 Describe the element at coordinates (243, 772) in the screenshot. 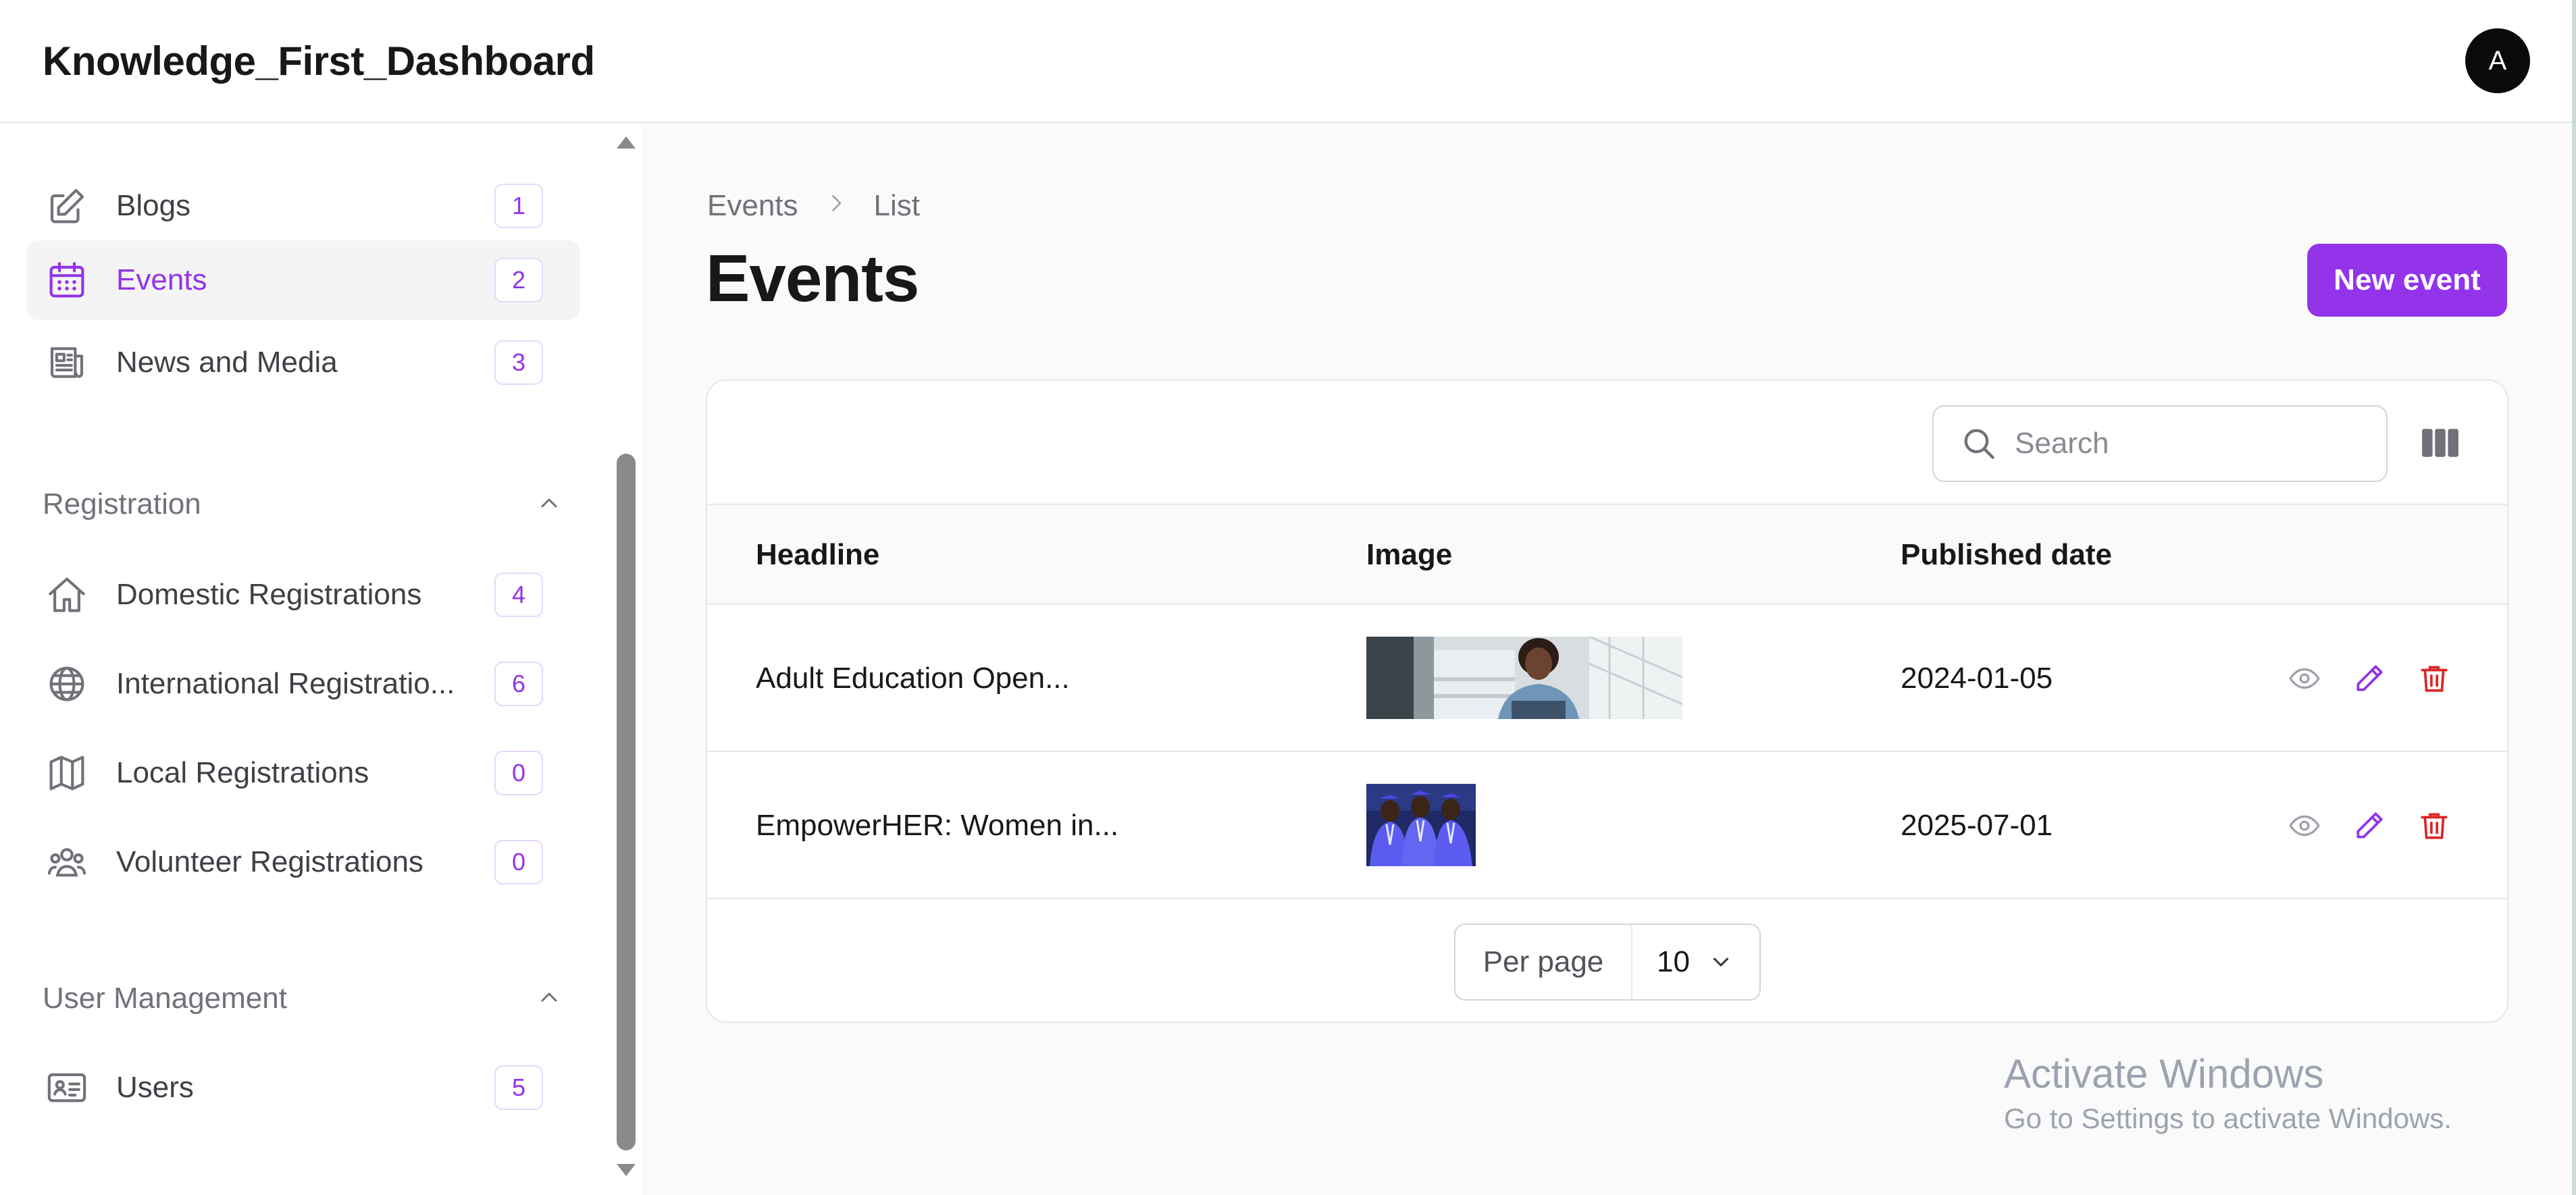

I see `sidebar-item-label: Local Registrations` at that location.